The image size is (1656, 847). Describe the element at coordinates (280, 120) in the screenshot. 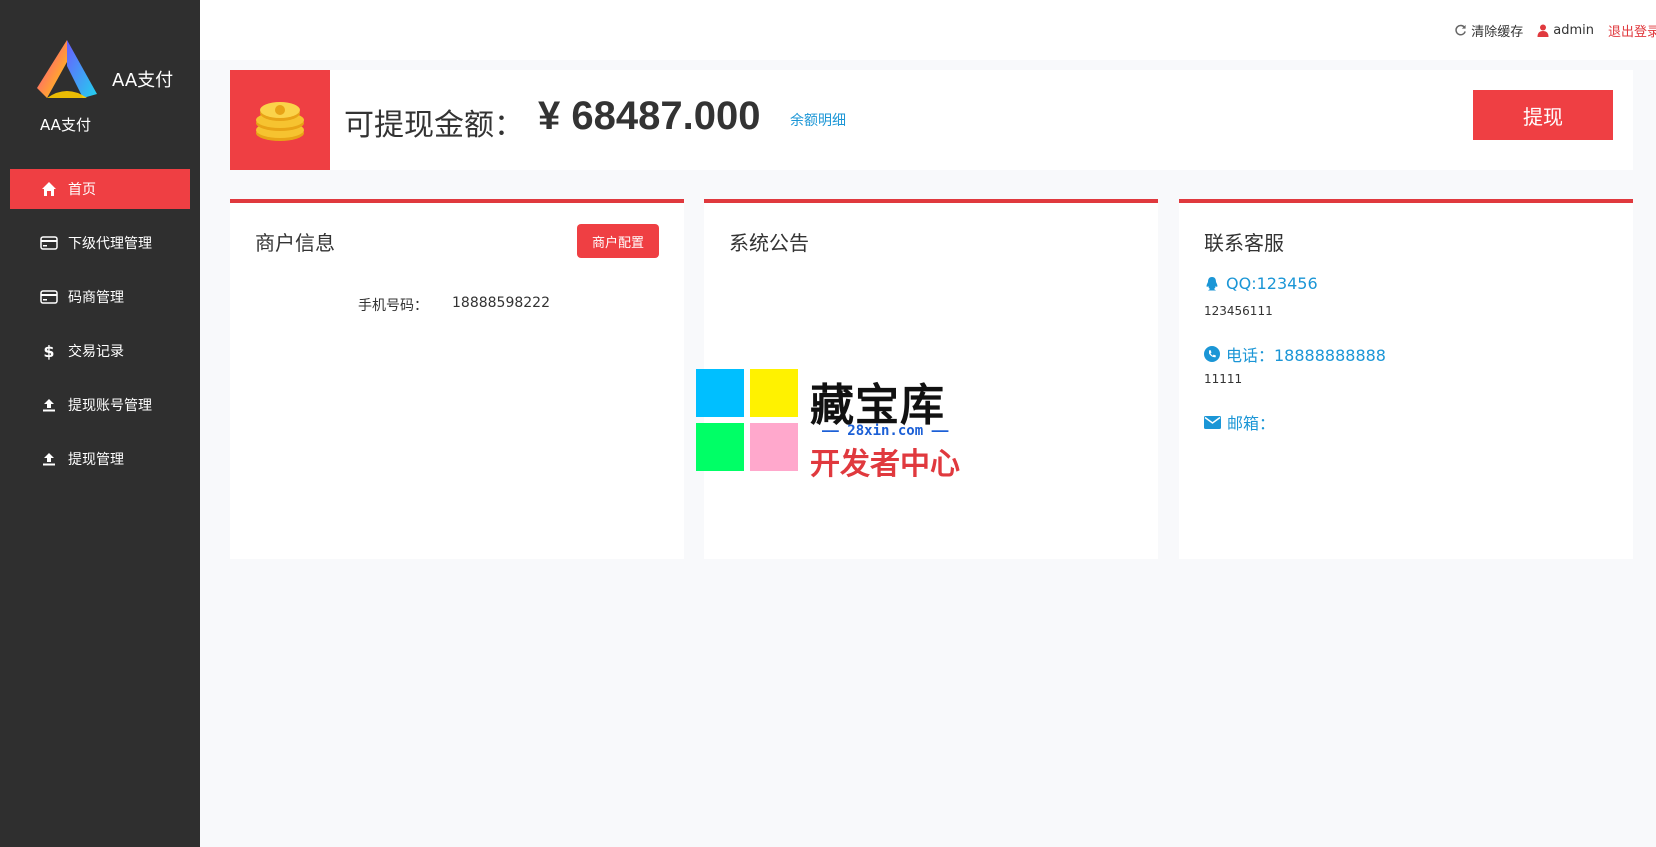

I see `coins-icon` at that location.